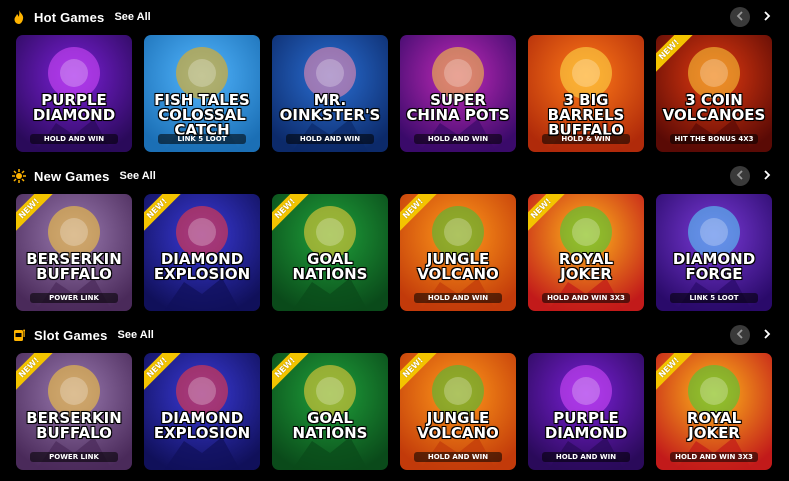 The height and width of the screenshot is (481, 789). I want to click on game-card: Fish Tales Colossal Catch Link 5 Loot, so click(202, 93).